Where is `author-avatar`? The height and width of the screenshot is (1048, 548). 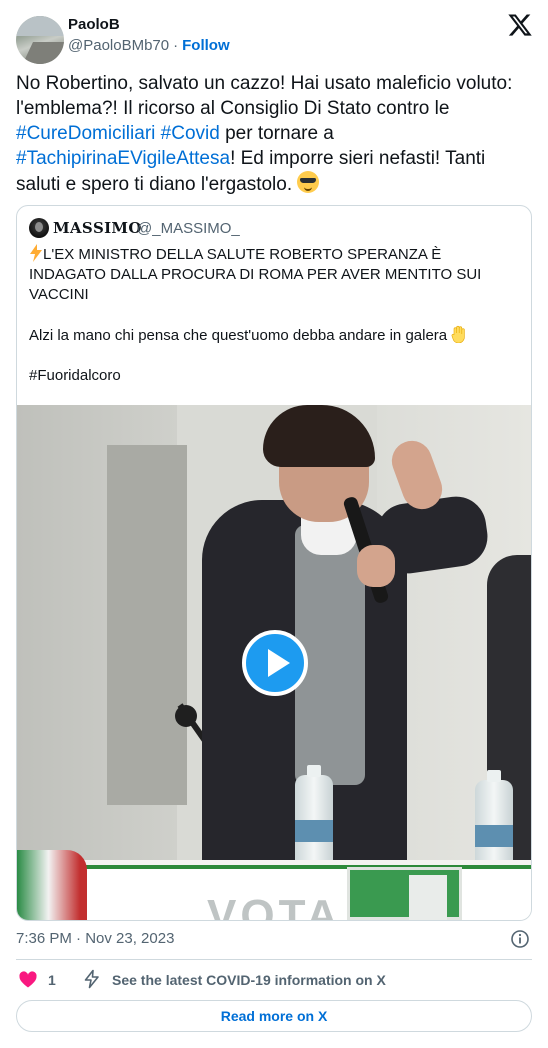 author-avatar is located at coordinates (40, 40).